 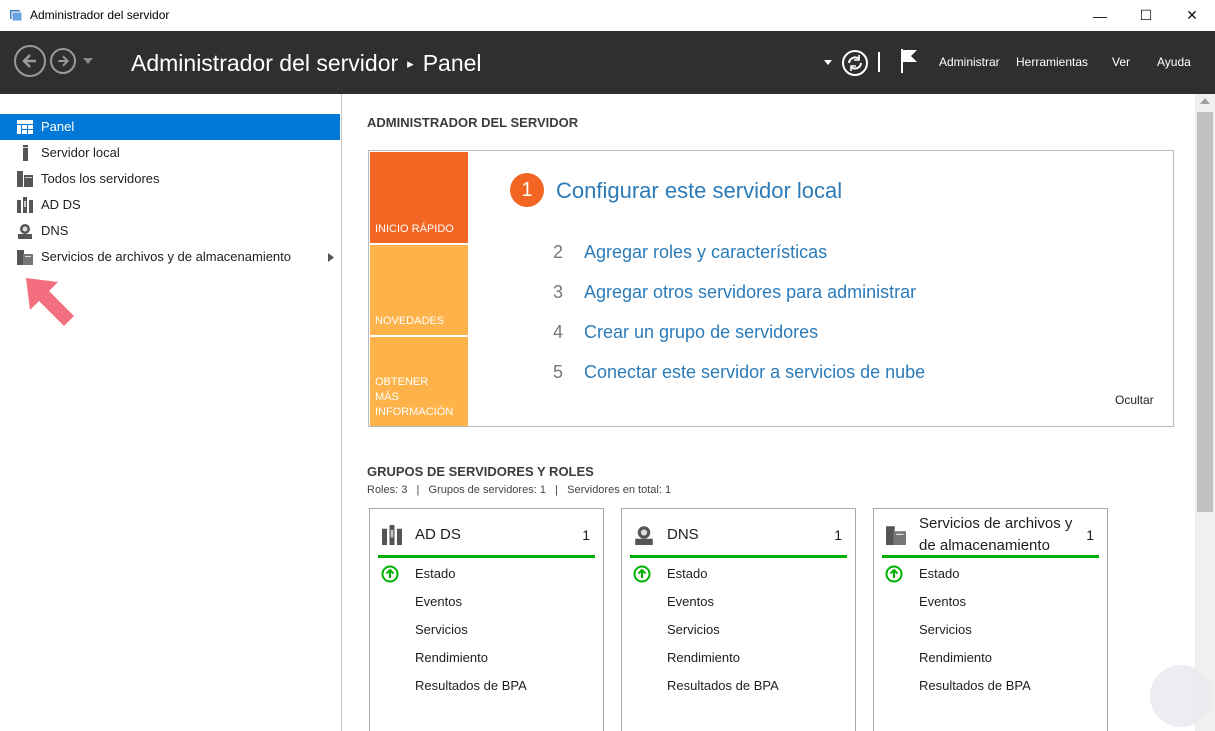 I want to click on scroll-up-icon, so click(x=1205, y=101).